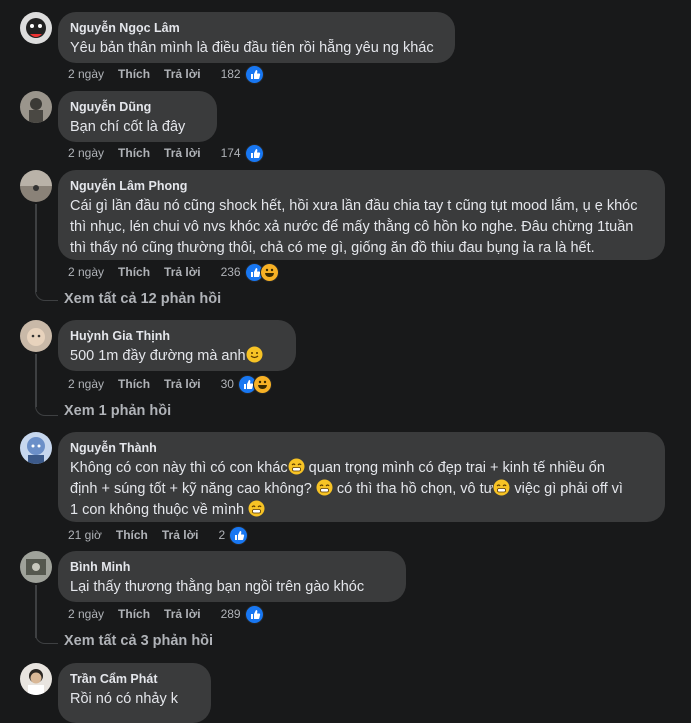  I want to click on comment-author: Nguyễn Lâm Phong, so click(361, 186).